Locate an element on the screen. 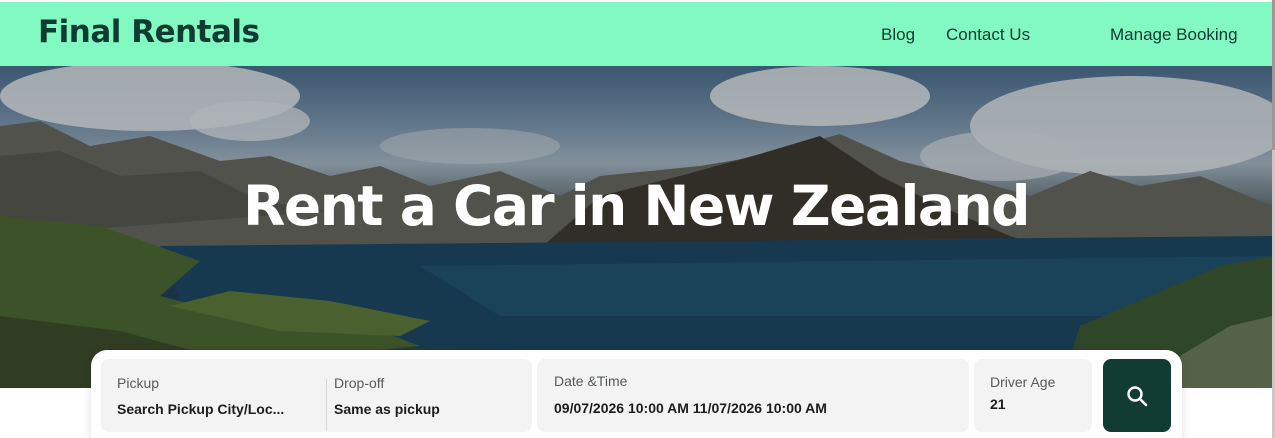 Image resolution: width=1275 pixels, height=438 pixels. driver-age-field: Driver Age 21 is located at coordinates (1033, 395).